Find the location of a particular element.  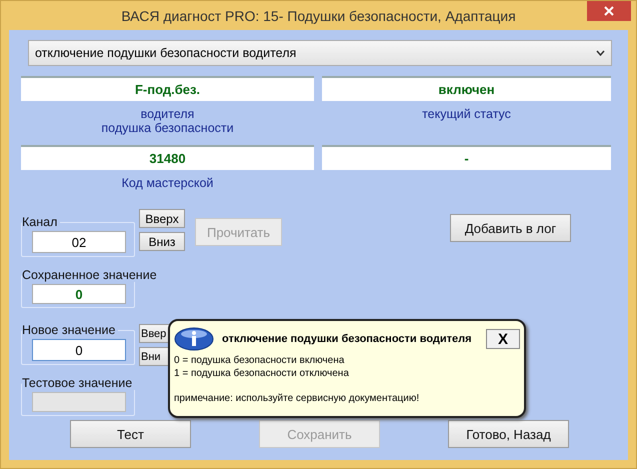

info-icon is located at coordinates (194, 339).